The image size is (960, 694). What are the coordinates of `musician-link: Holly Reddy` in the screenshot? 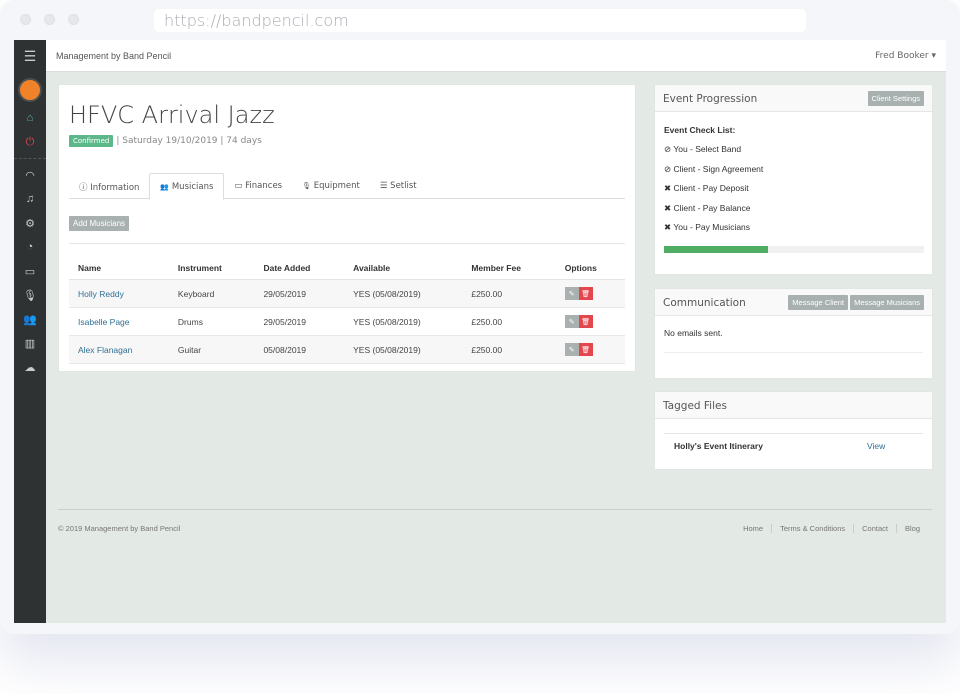 It's located at (101, 294).